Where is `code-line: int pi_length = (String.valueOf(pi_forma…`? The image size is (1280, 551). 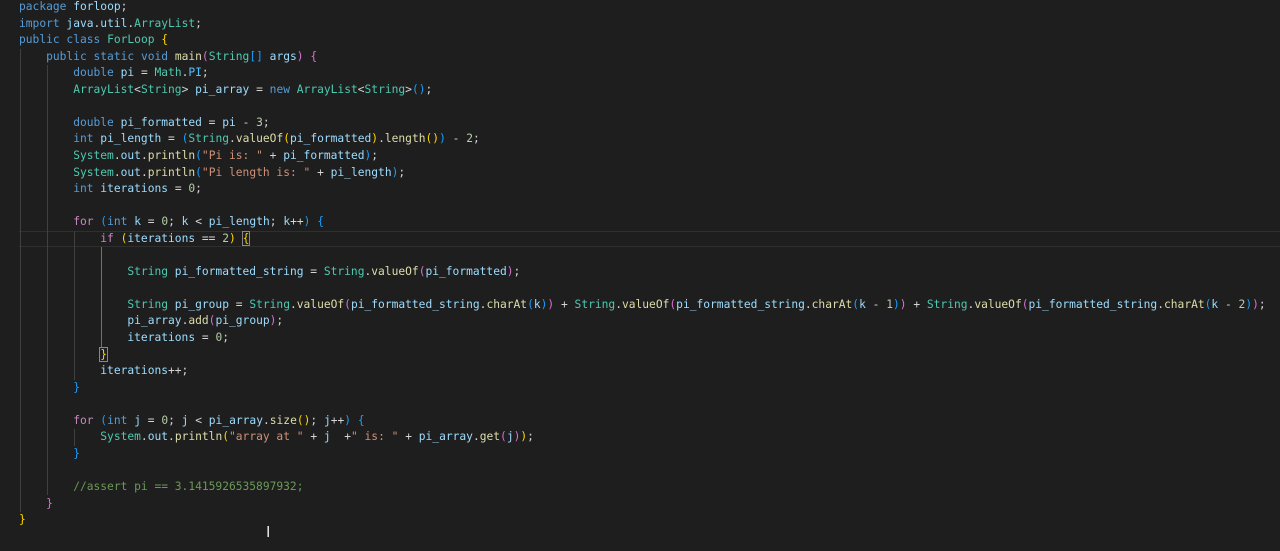
code-line: int pi_length = (String.valueOf(pi_forma… is located at coordinates (276, 139).